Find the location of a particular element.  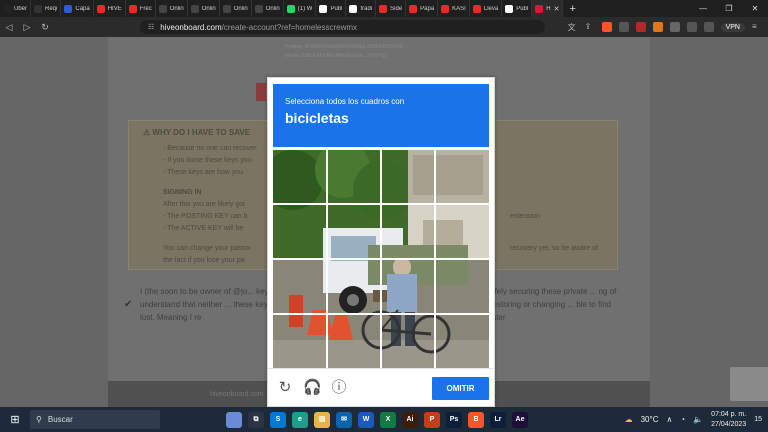

taskbar-app-icon is located at coordinates (234, 419).